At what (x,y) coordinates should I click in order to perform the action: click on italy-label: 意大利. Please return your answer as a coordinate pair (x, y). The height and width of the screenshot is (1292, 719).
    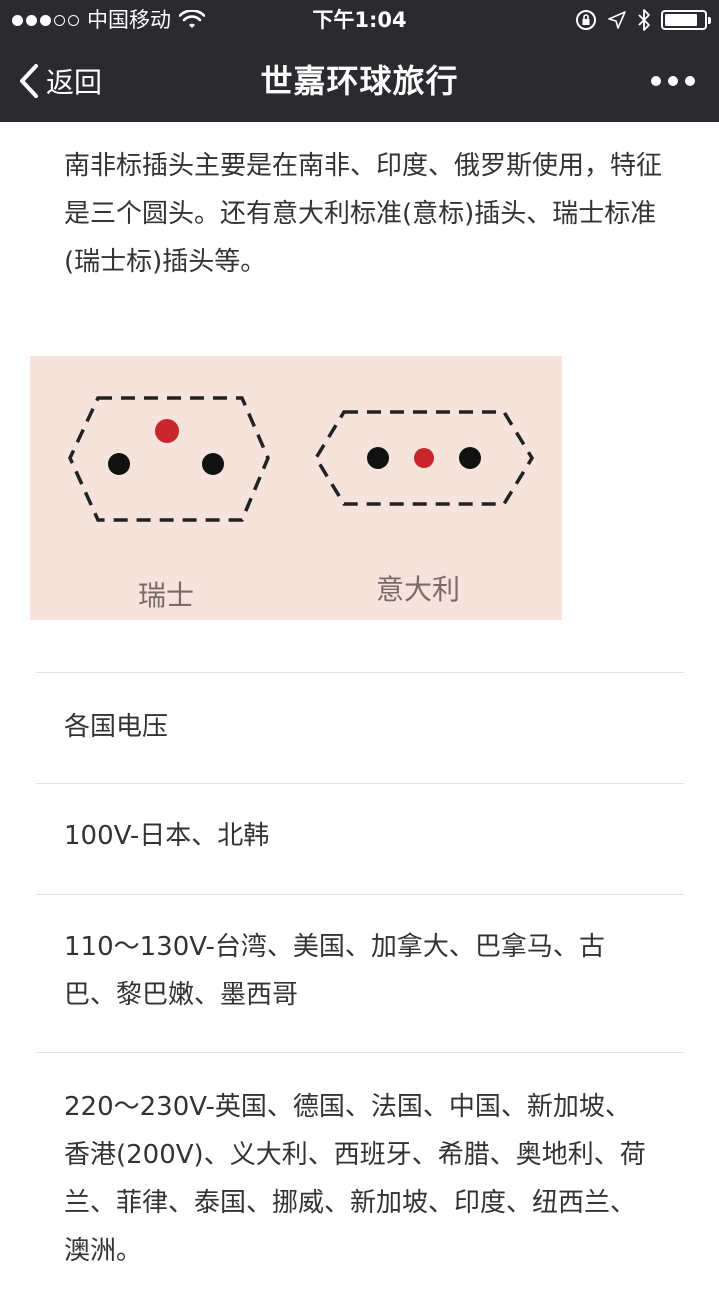
    Looking at the image, I should click on (418, 589).